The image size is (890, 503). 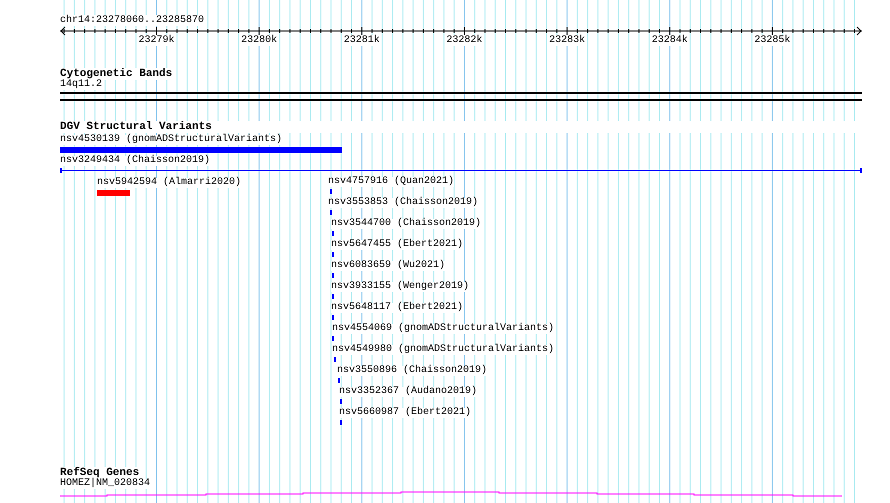 What do you see at coordinates (405, 413) in the screenshot?
I see `feature-label: nsv5660987 (Ebert2021)` at bounding box center [405, 413].